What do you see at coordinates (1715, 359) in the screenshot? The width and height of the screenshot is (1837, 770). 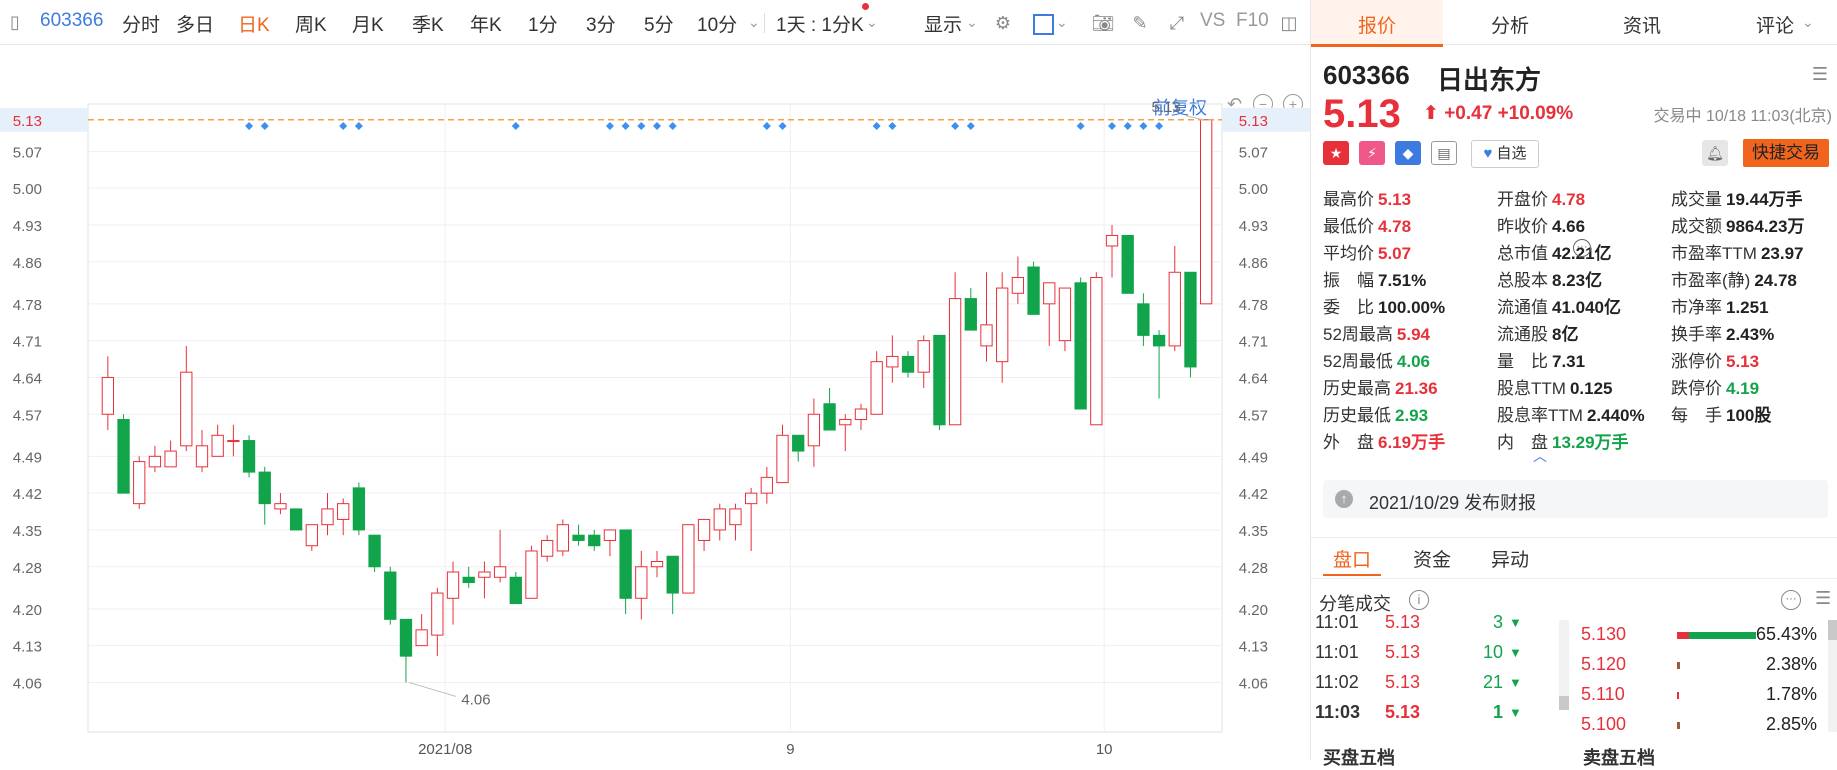 I see `quote-cell: 涨停价 5.13` at bounding box center [1715, 359].